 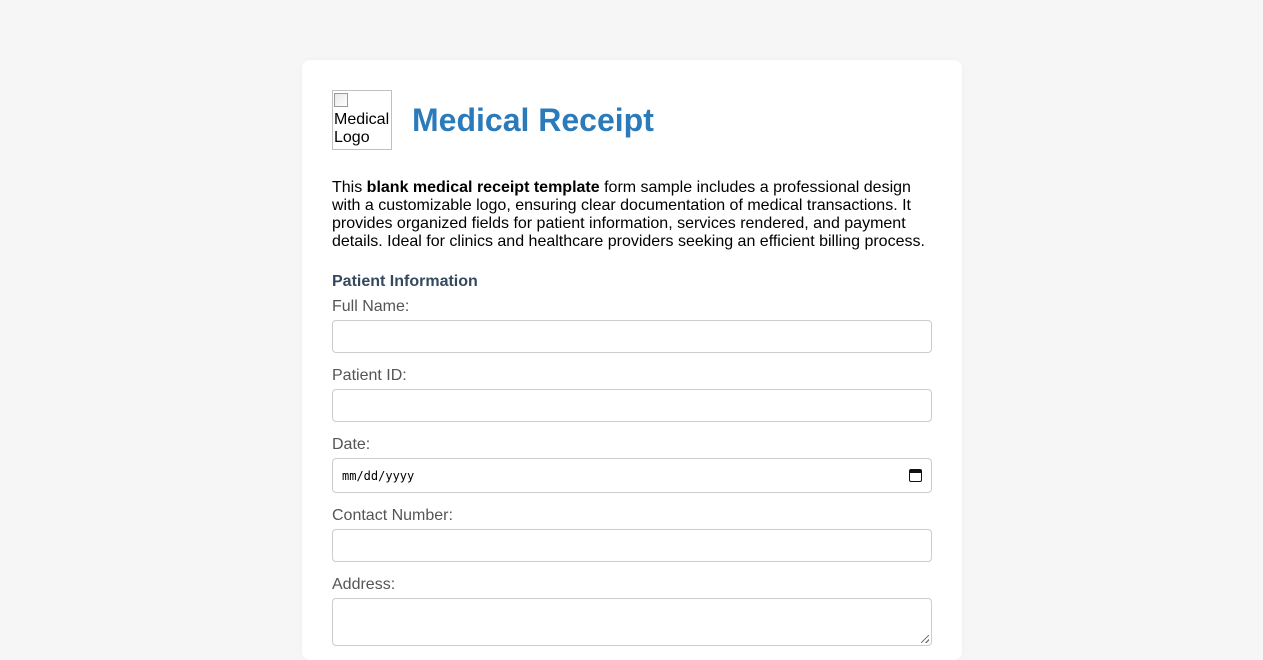 I want to click on patient-id-input, so click(x=632, y=405).